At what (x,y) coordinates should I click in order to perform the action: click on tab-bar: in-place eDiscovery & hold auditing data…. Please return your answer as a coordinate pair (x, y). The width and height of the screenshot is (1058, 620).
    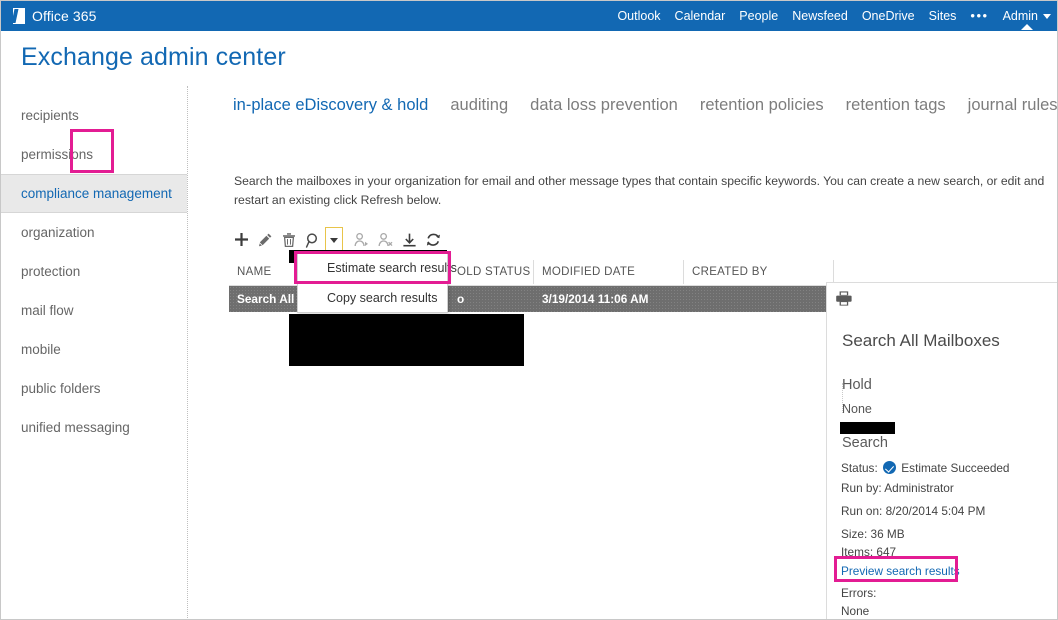
    Looking at the image, I should click on (645, 105).